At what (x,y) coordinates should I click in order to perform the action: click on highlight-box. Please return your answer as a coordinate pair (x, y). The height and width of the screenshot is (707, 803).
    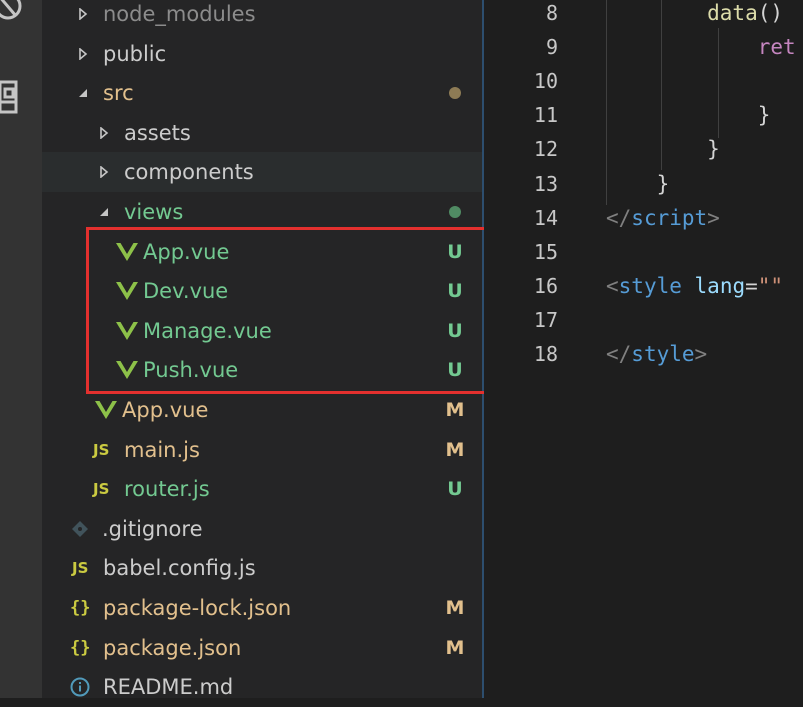
    Looking at the image, I should click on (297, 310).